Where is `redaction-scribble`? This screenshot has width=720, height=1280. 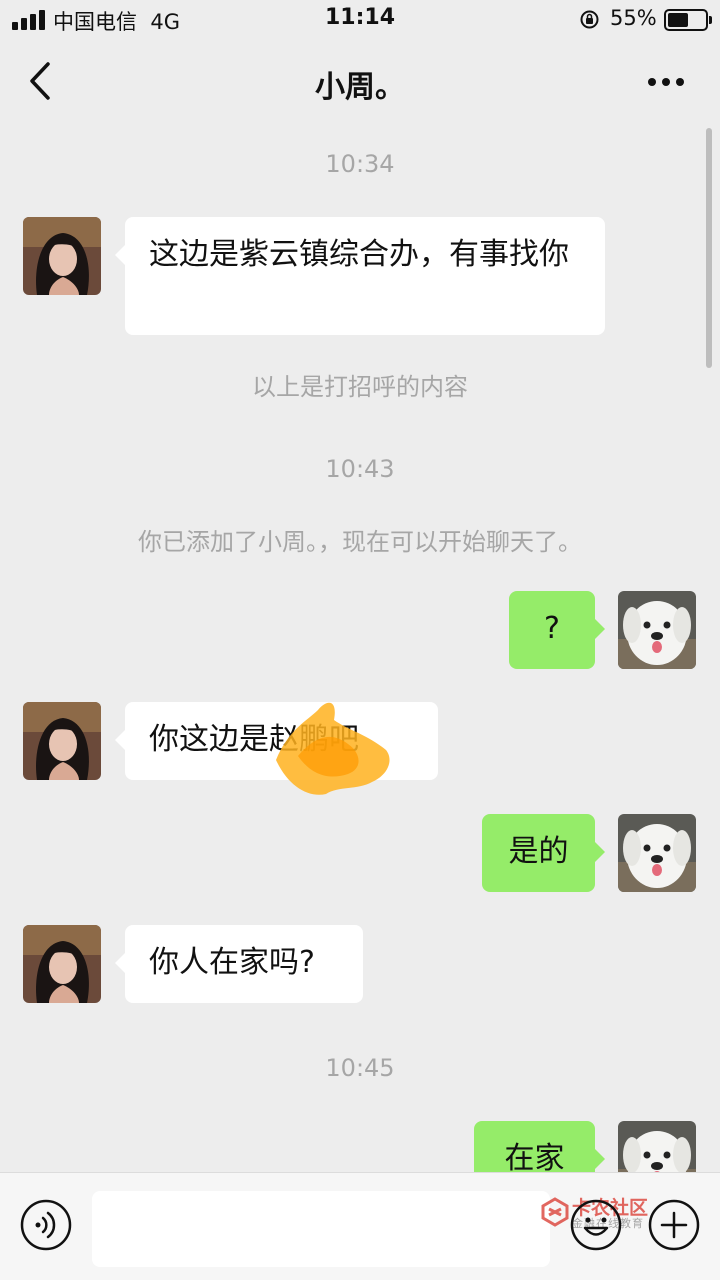 redaction-scribble is located at coordinates (333, 748).